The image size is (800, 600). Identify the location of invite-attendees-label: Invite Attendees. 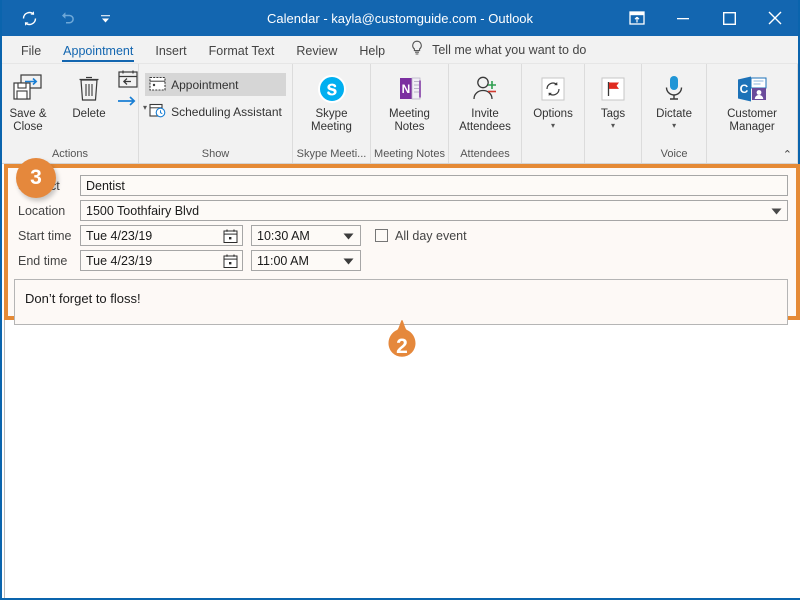
(485, 120).